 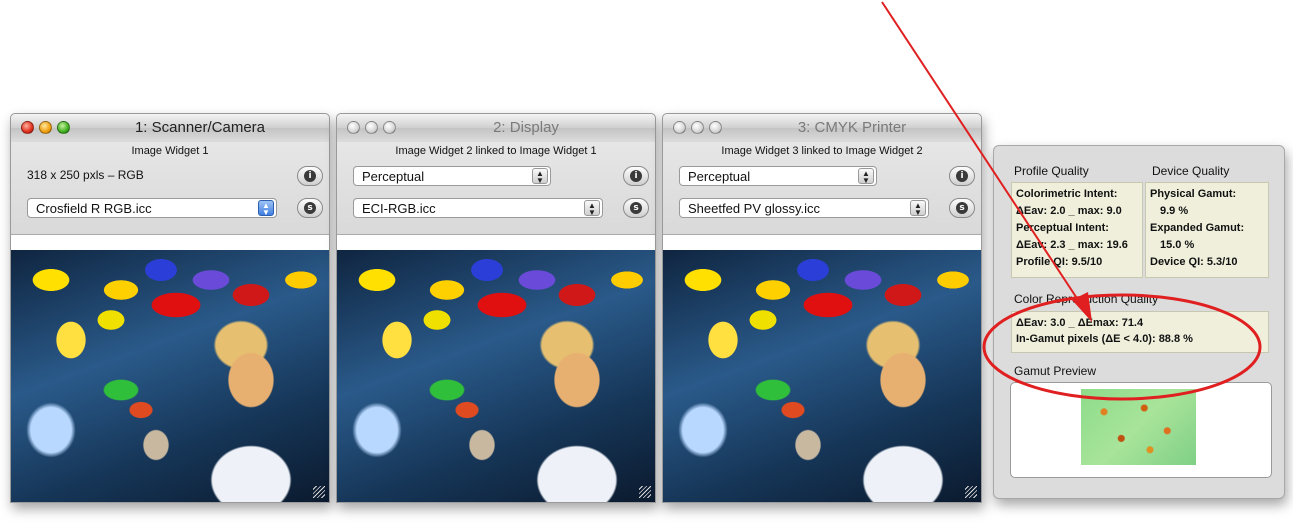 I want to click on gamut-preview-image, so click(x=1138, y=427).